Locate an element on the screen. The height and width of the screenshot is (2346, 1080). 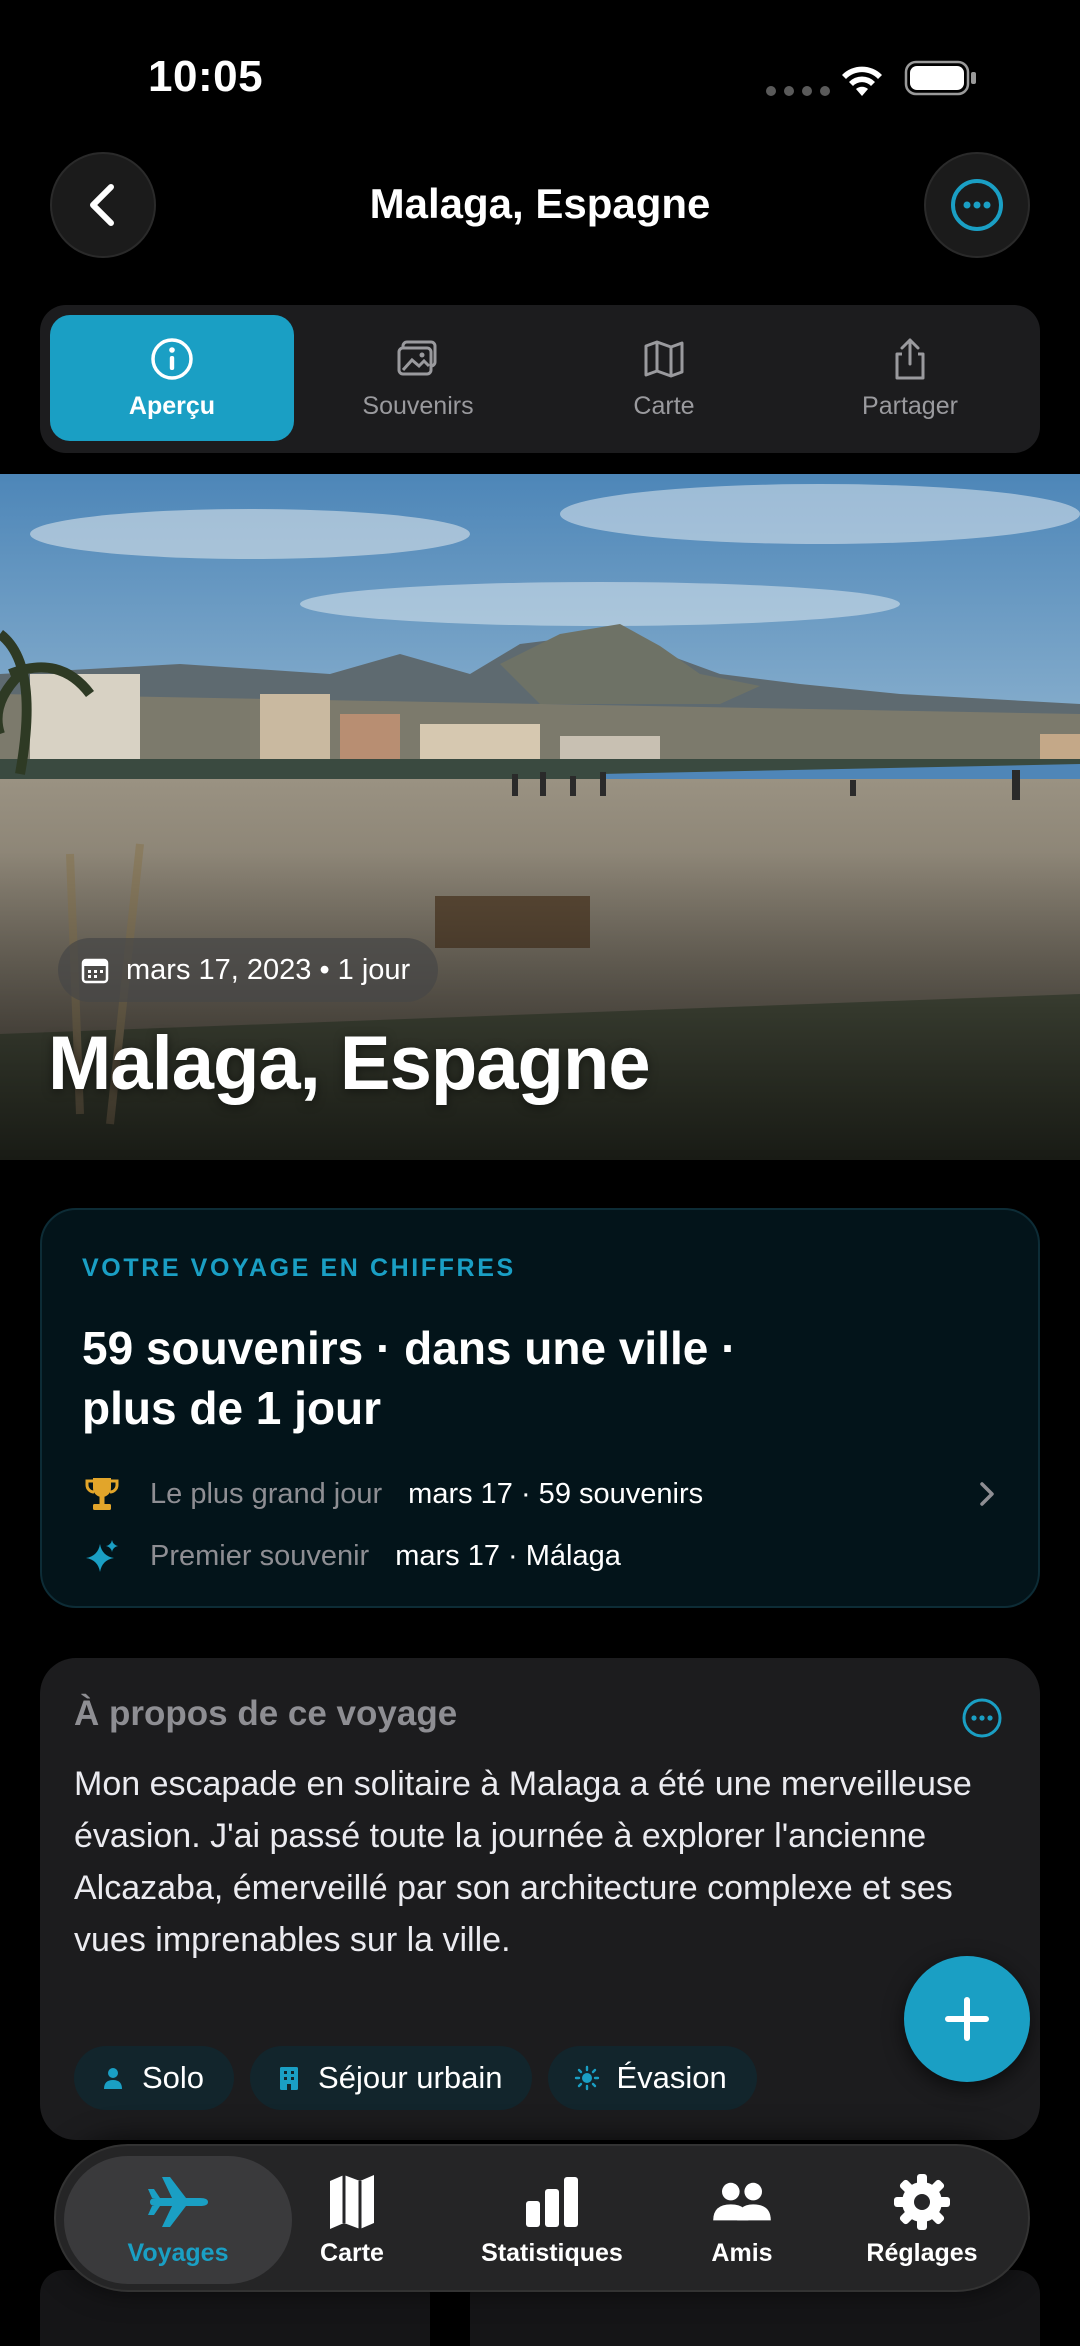
airplane-icon is located at coordinates (178, 2201).